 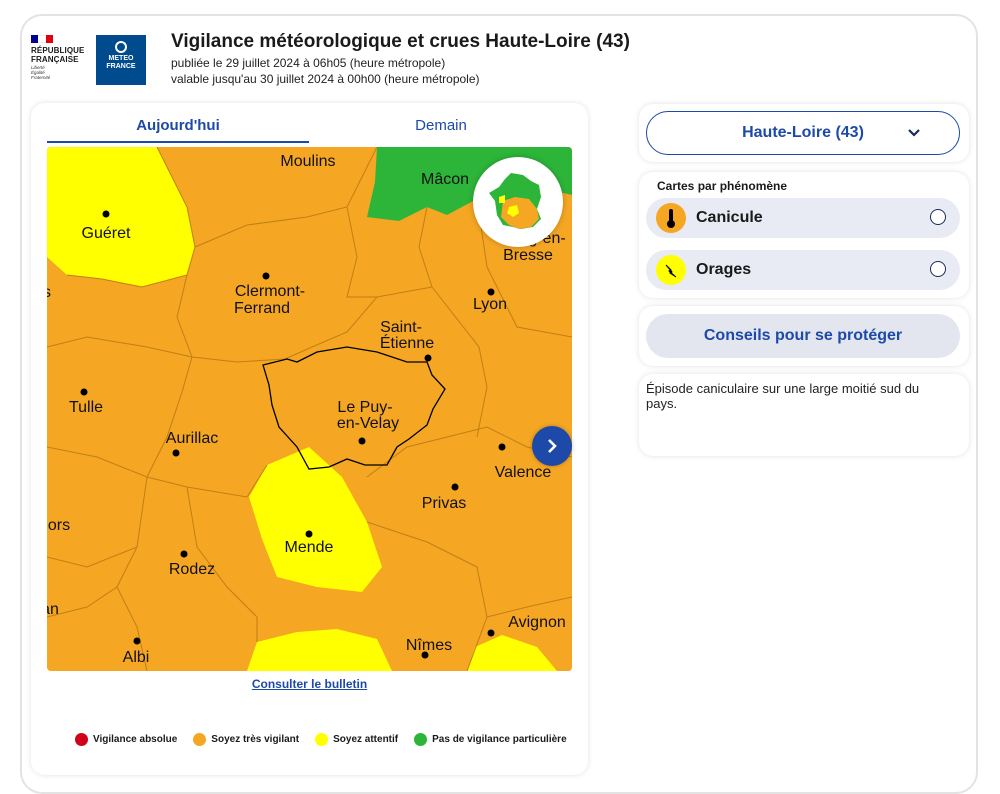 I want to click on mf-line1: METEO, so click(x=121, y=58).